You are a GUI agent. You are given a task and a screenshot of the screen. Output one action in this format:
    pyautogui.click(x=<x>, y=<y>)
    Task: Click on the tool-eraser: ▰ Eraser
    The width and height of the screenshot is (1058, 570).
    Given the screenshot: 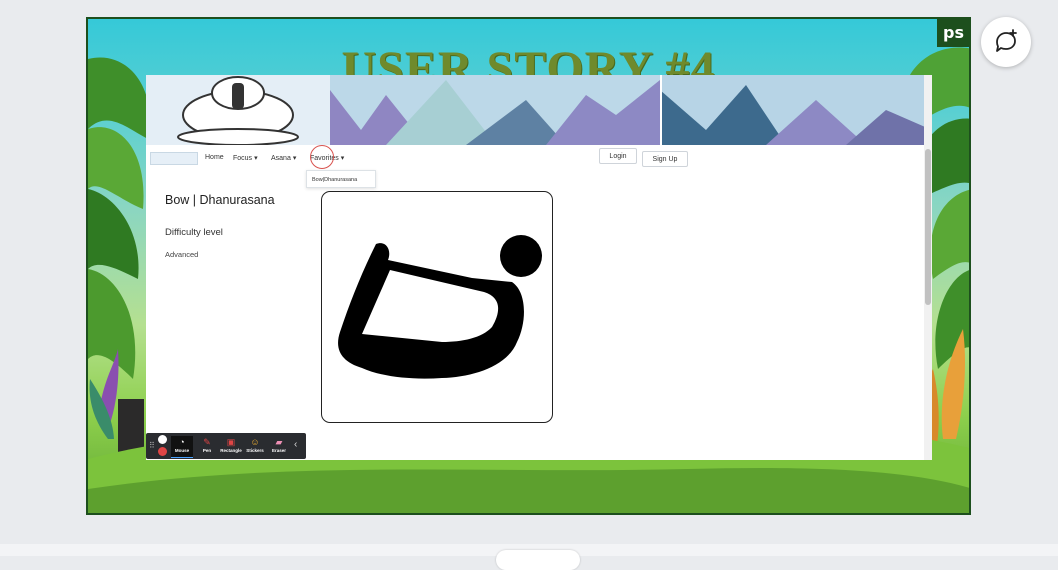 What is the action you would take?
    pyautogui.click(x=279, y=446)
    